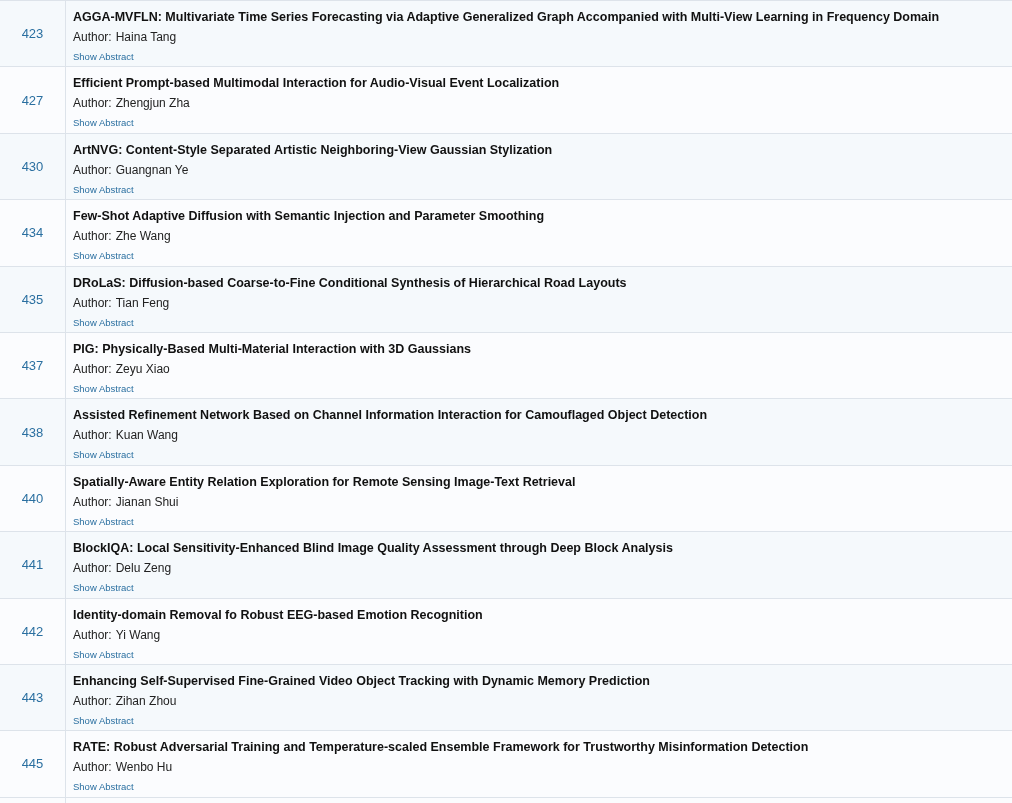 This screenshot has height=803, width=1012. I want to click on paper-title: BlockIQA: Local Sensitivity-Enhanced Blind Image Quality Assessment through Deep Block Analysis, so click(373, 548).